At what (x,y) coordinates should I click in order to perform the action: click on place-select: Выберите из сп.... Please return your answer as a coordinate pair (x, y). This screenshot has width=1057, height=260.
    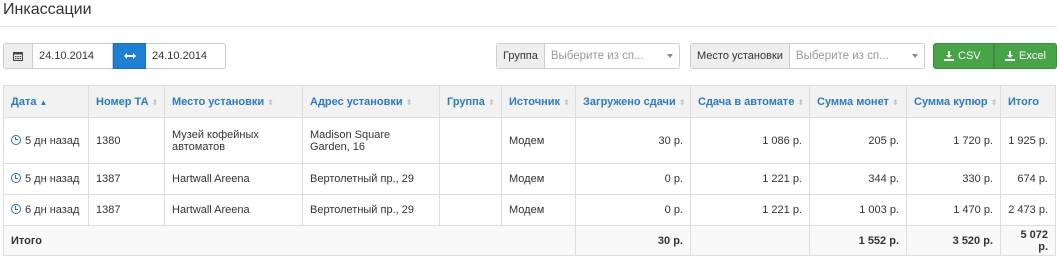
    Looking at the image, I should click on (857, 56).